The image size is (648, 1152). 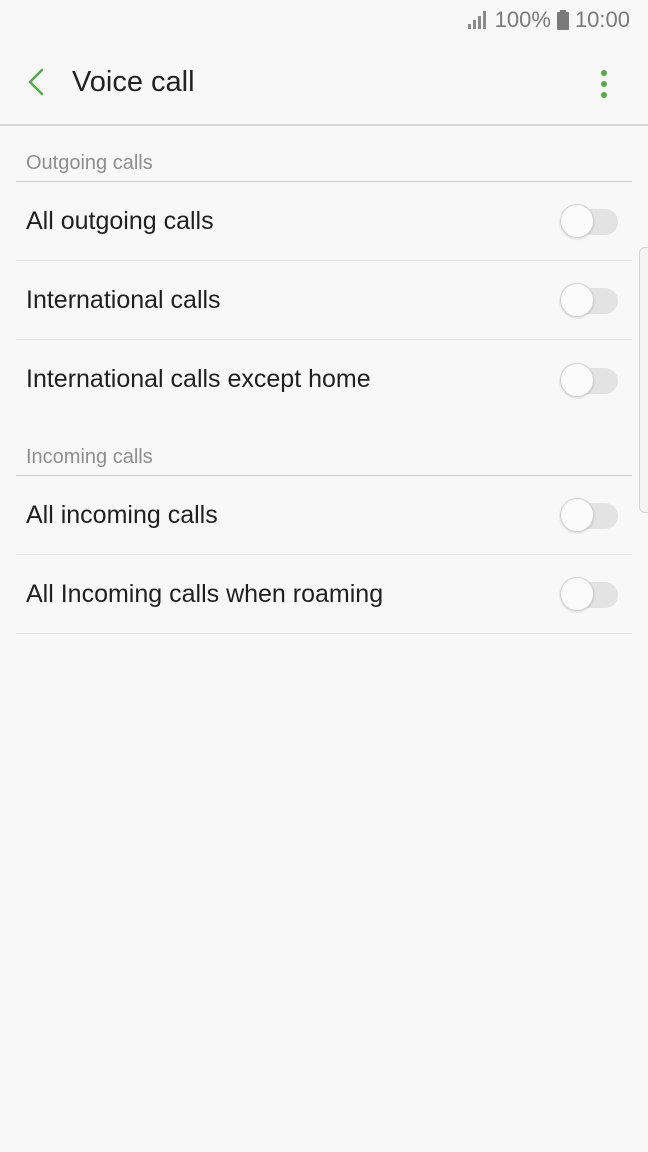 I want to click on setting-label: International calls, so click(x=123, y=299).